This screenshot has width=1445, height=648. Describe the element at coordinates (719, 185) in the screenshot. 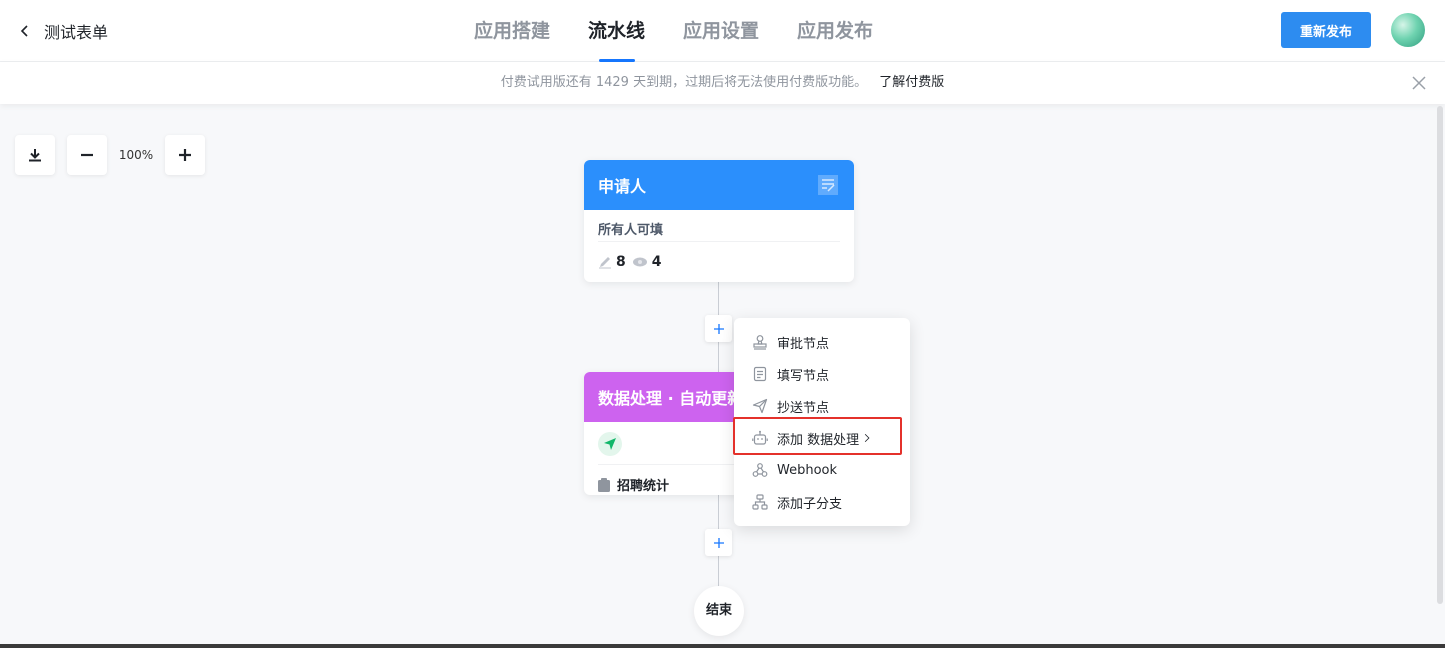

I see `applicant-node-header: 申请人` at that location.